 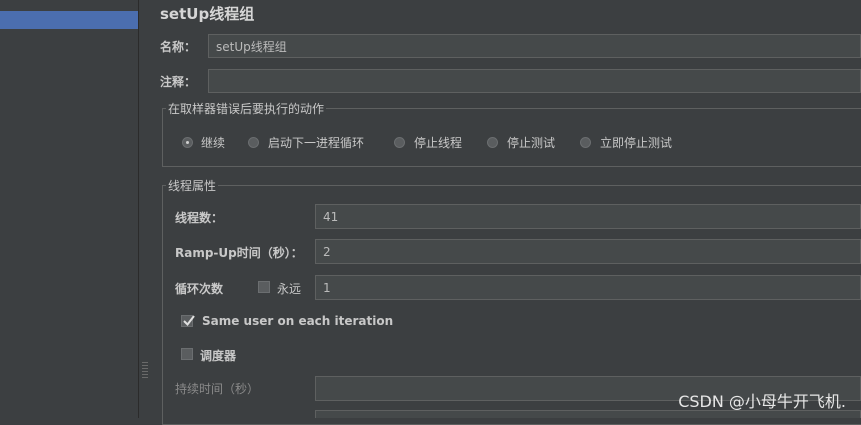 What do you see at coordinates (588, 287) in the screenshot?
I see `loop-count-input` at bounding box center [588, 287].